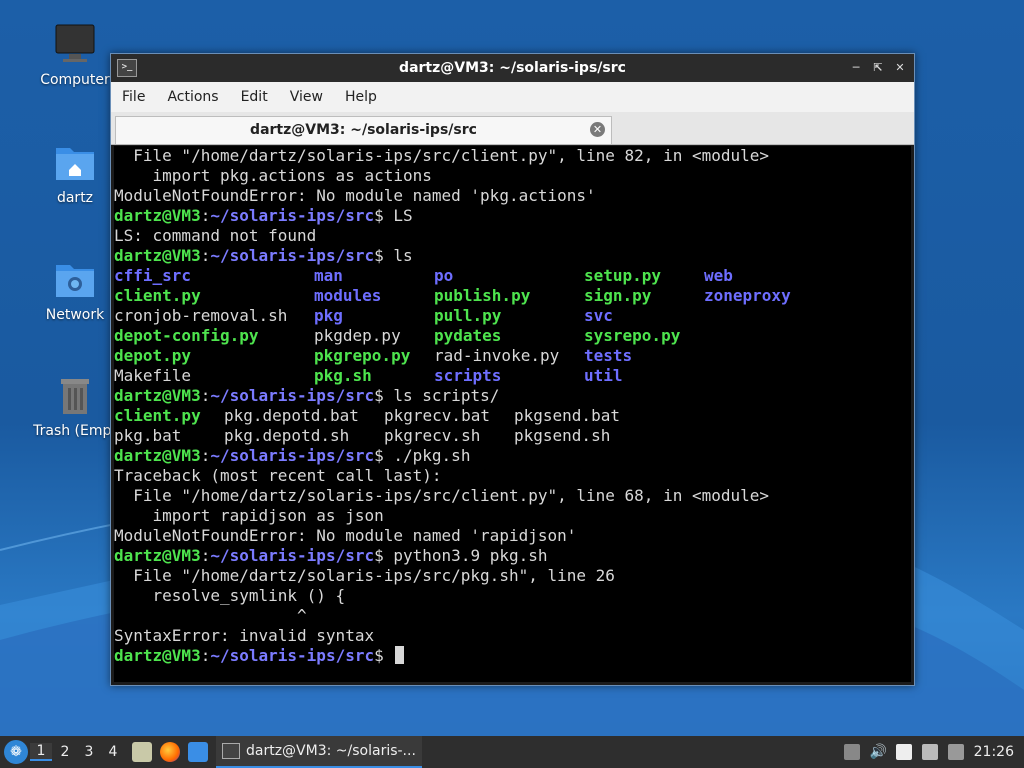 Image resolution: width=1024 pixels, height=768 pixels. I want to click on menu-actions: Actions, so click(192, 97).